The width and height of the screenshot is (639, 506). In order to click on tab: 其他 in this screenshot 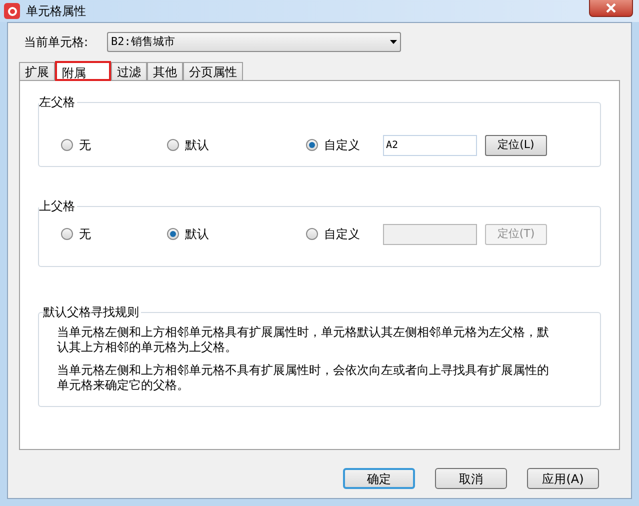, I will do `click(165, 71)`.